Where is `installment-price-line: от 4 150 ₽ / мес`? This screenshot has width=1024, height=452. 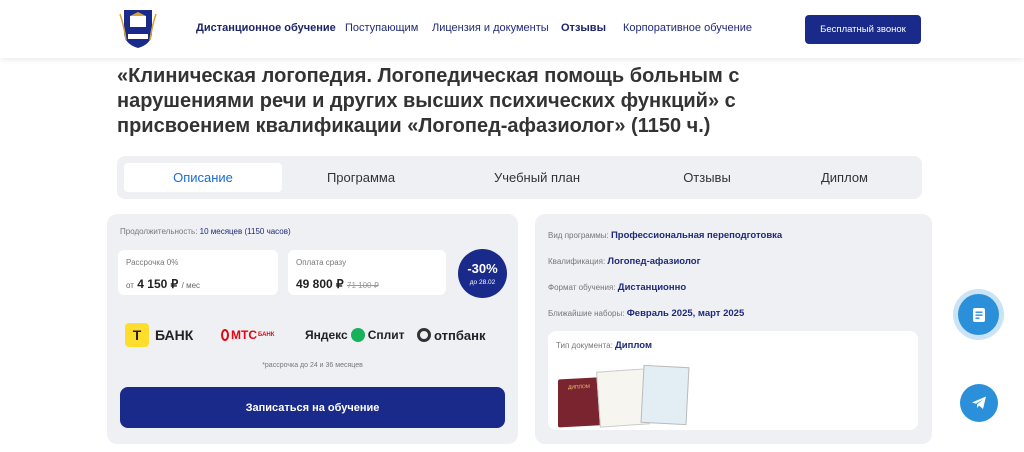
installment-price-line: от 4 150 ₽ / мес is located at coordinates (163, 284).